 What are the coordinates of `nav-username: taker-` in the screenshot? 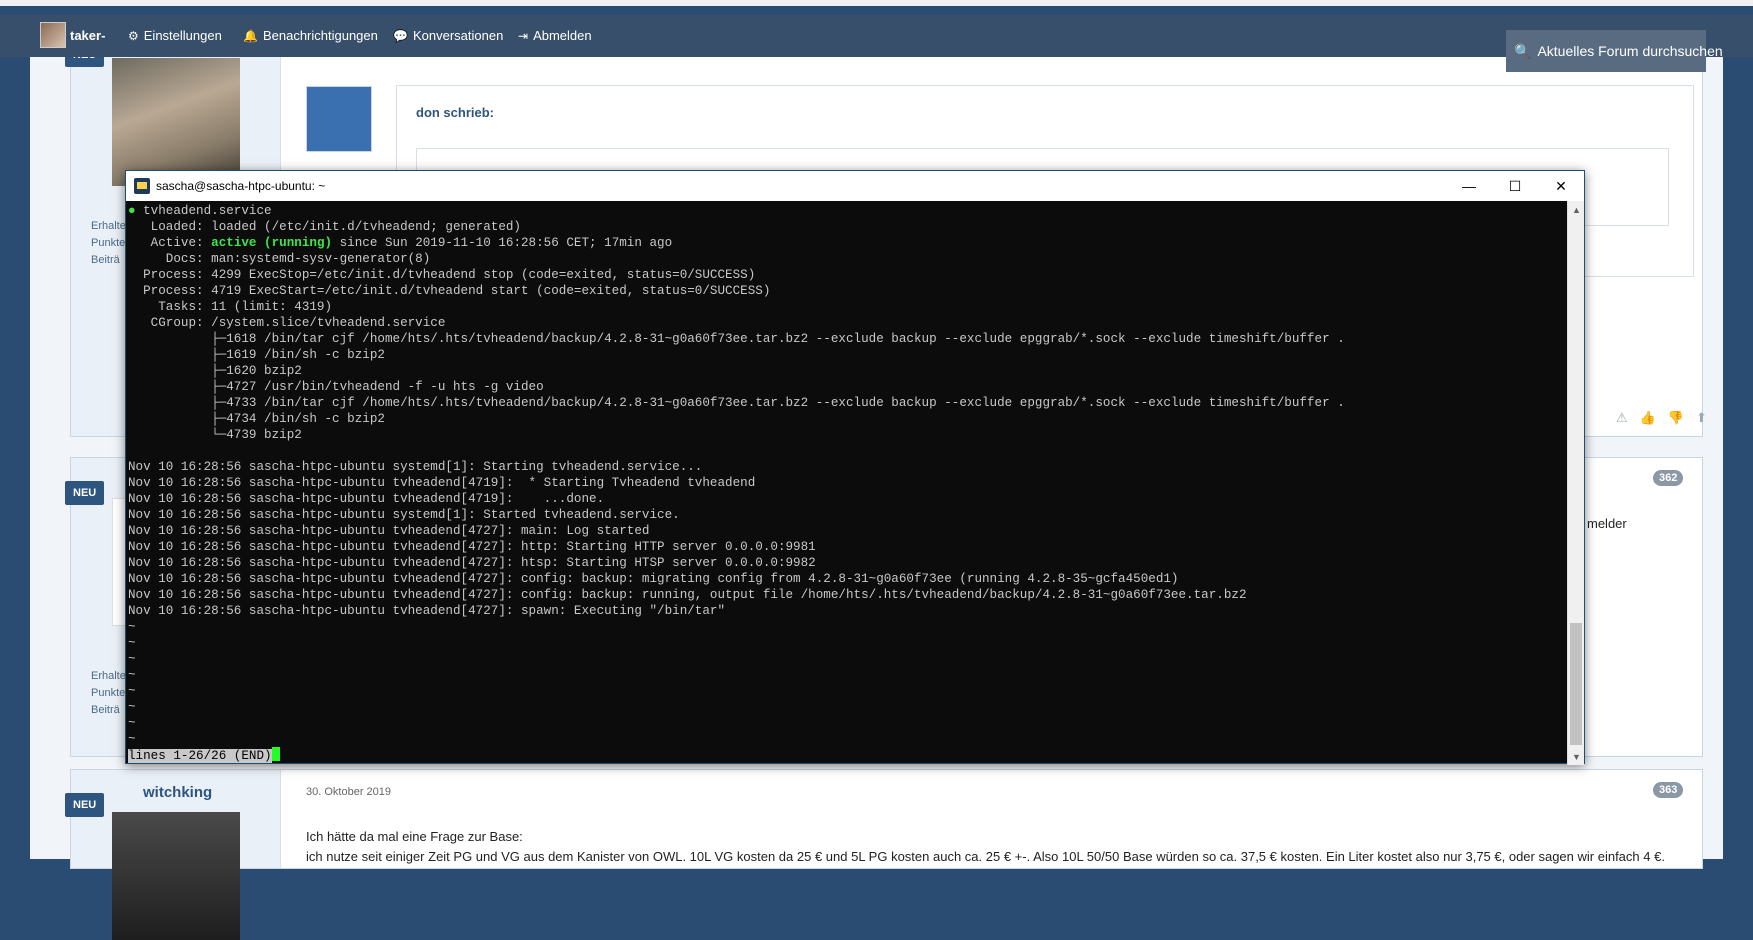 It's located at (87, 35).